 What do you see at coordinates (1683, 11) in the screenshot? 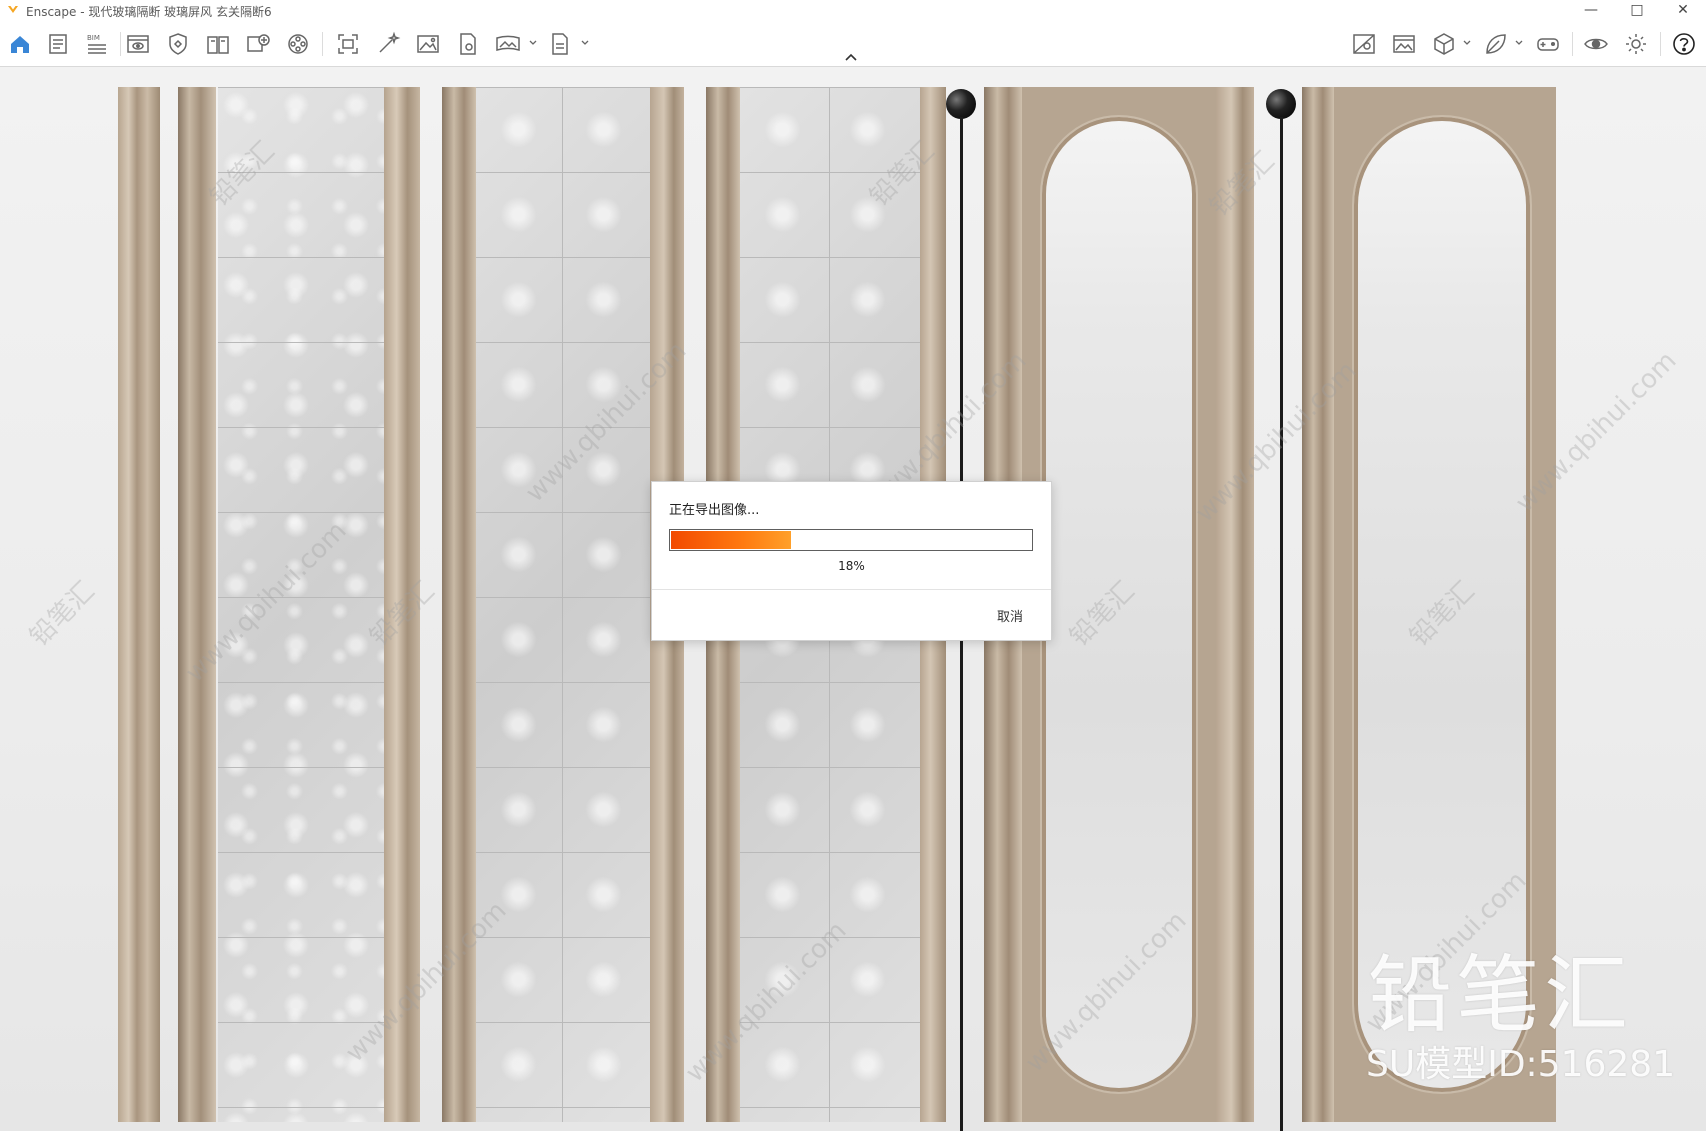
I see `close-icon: ✕` at bounding box center [1683, 11].